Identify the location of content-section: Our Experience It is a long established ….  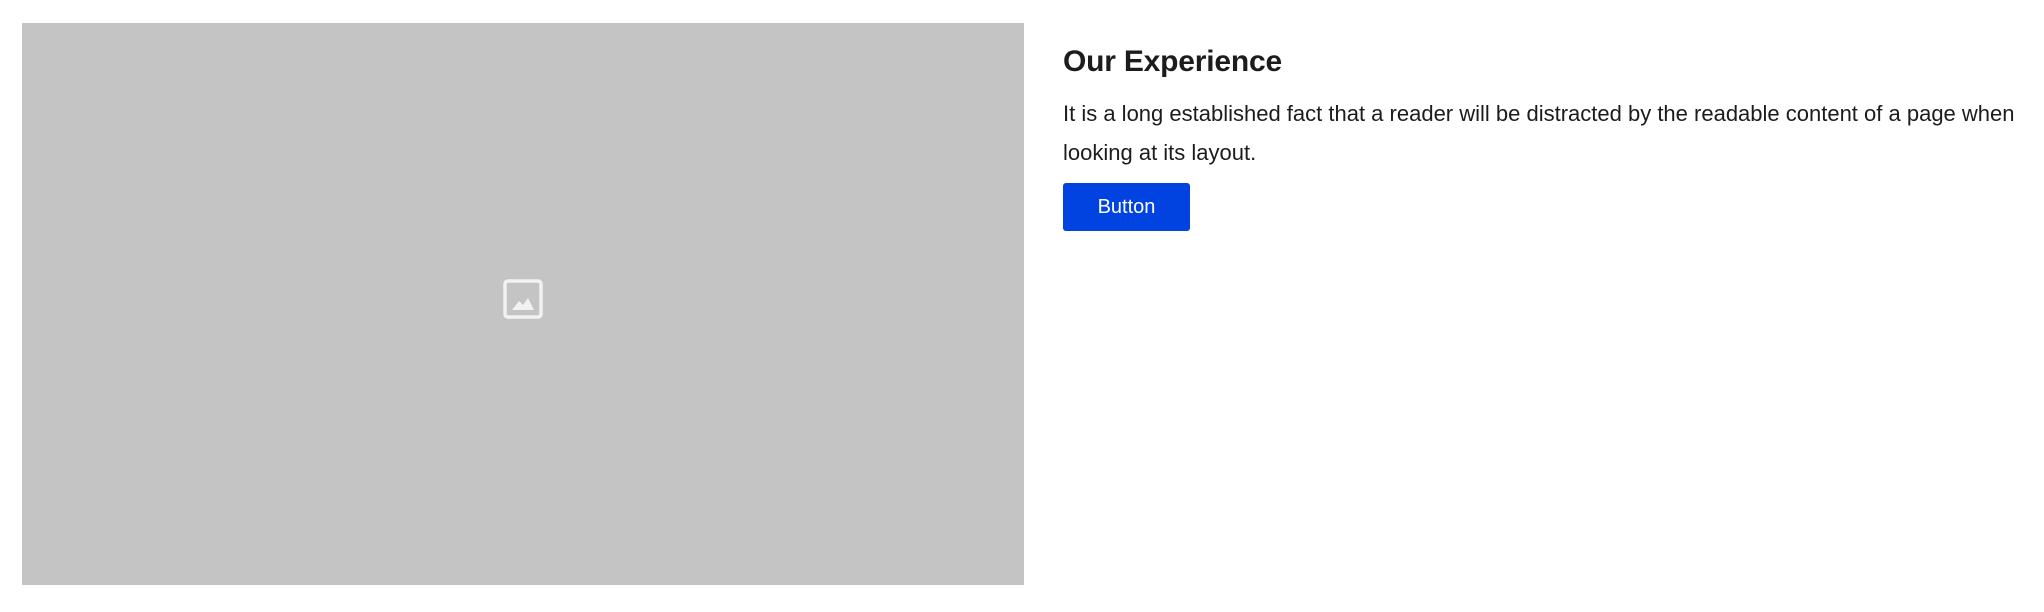
(1543, 134).